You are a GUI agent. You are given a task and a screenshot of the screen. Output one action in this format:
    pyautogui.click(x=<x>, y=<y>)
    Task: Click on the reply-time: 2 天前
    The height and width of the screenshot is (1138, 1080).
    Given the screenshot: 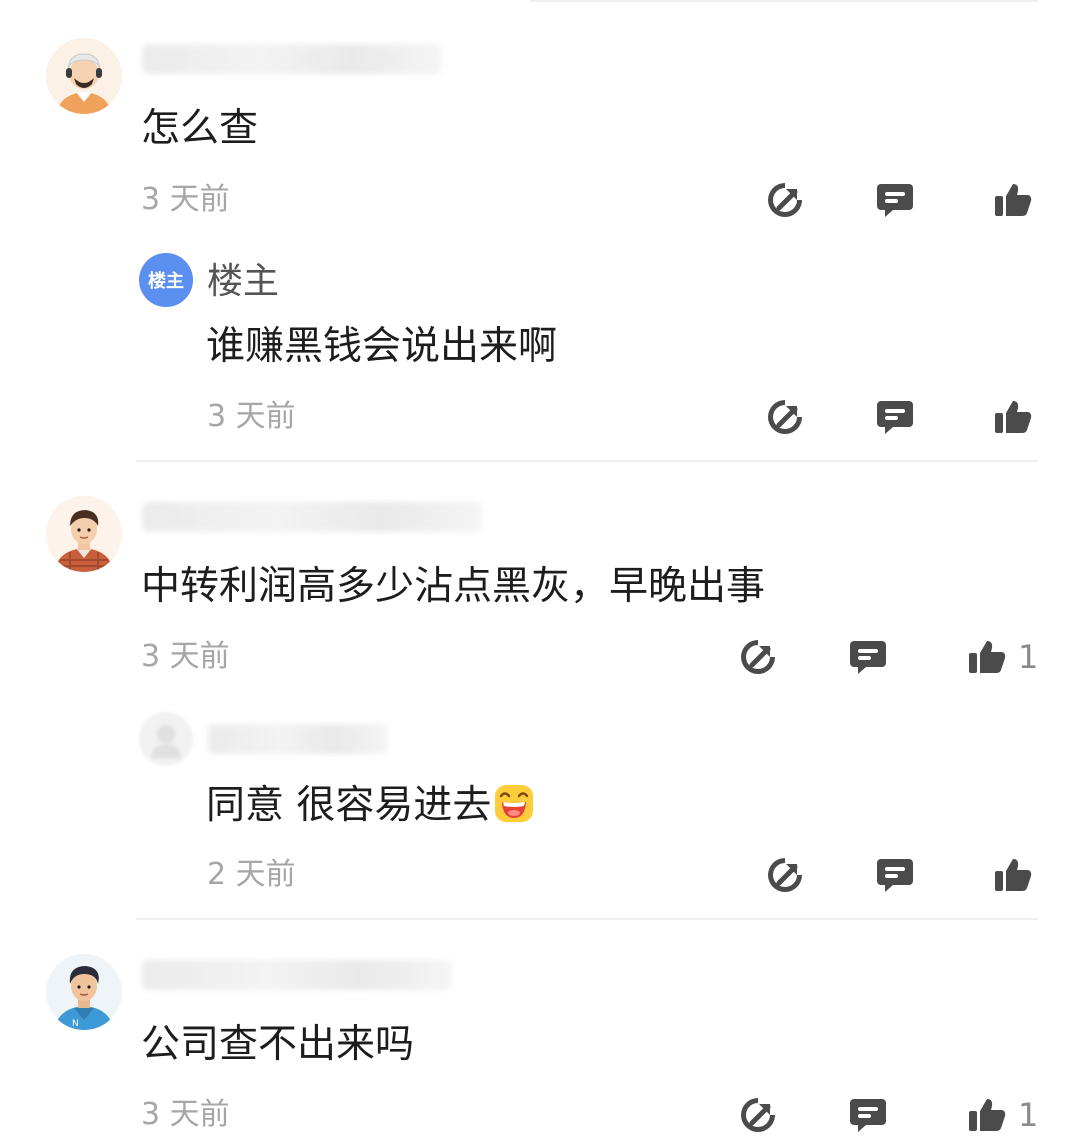 What is the action you would take?
    pyautogui.click(x=251, y=874)
    